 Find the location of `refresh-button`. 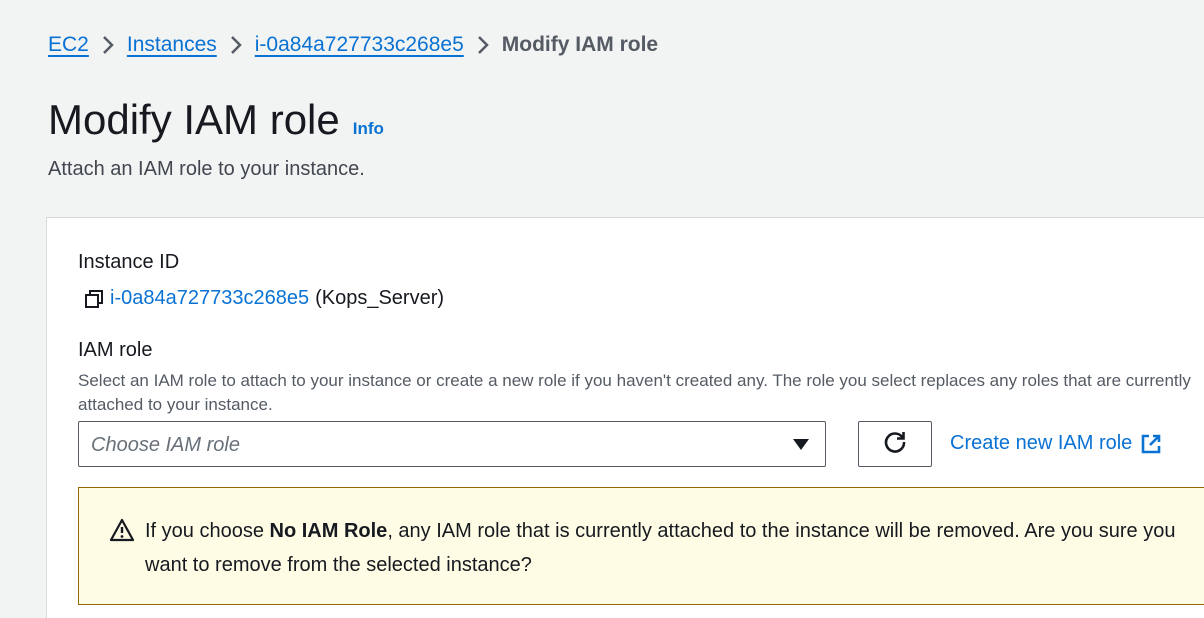

refresh-button is located at coordinates (895, 444).